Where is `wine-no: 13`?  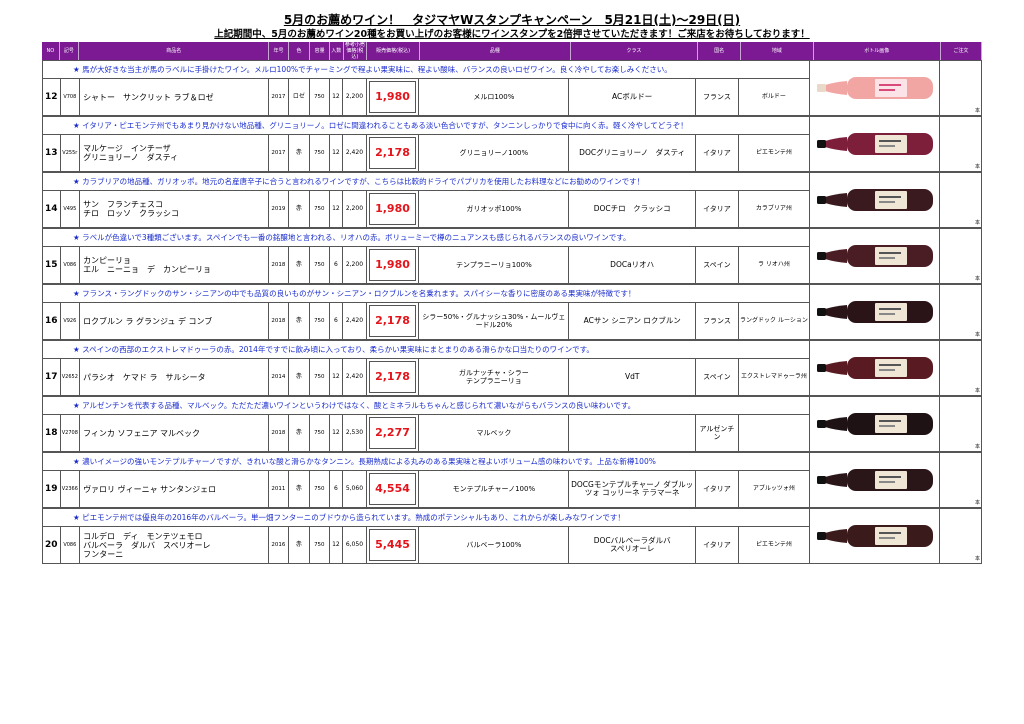
wine-no: 13 is located at coordinates (52, 153).